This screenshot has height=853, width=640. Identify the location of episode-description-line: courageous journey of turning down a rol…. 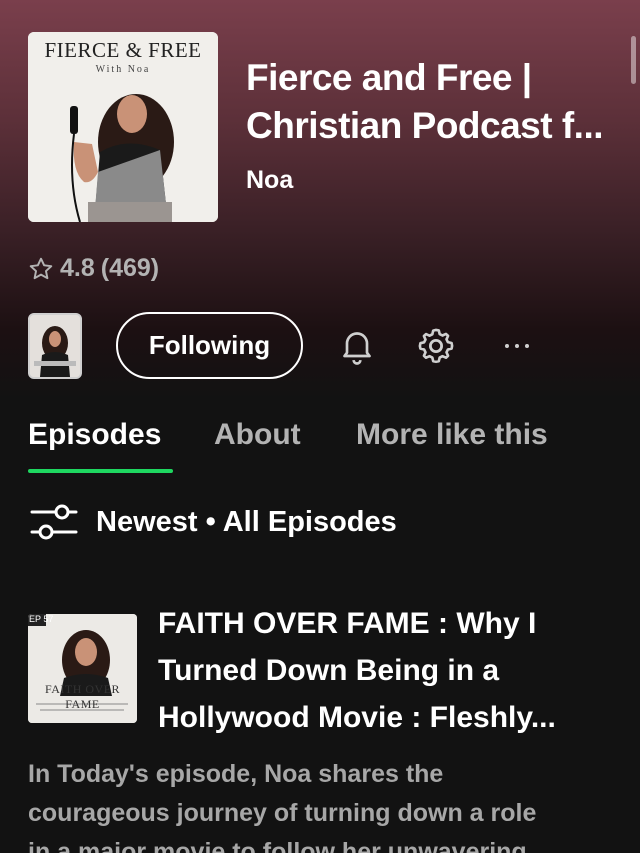
(282, 813).